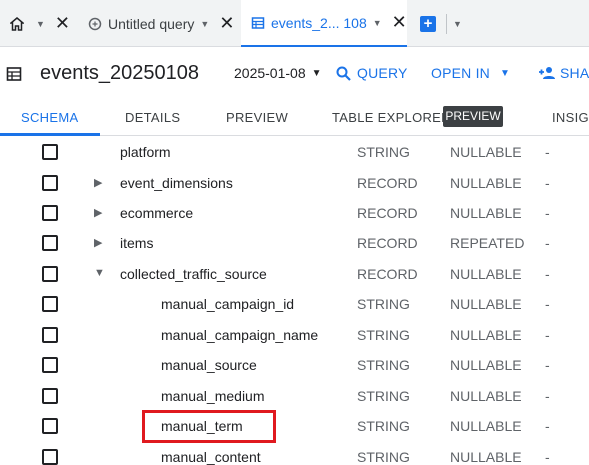 This screenshot has height=465, width=589. Describe the element at coordinates (570, 117) in the screenshot. I see `tab-insights: INSIG` at that location.